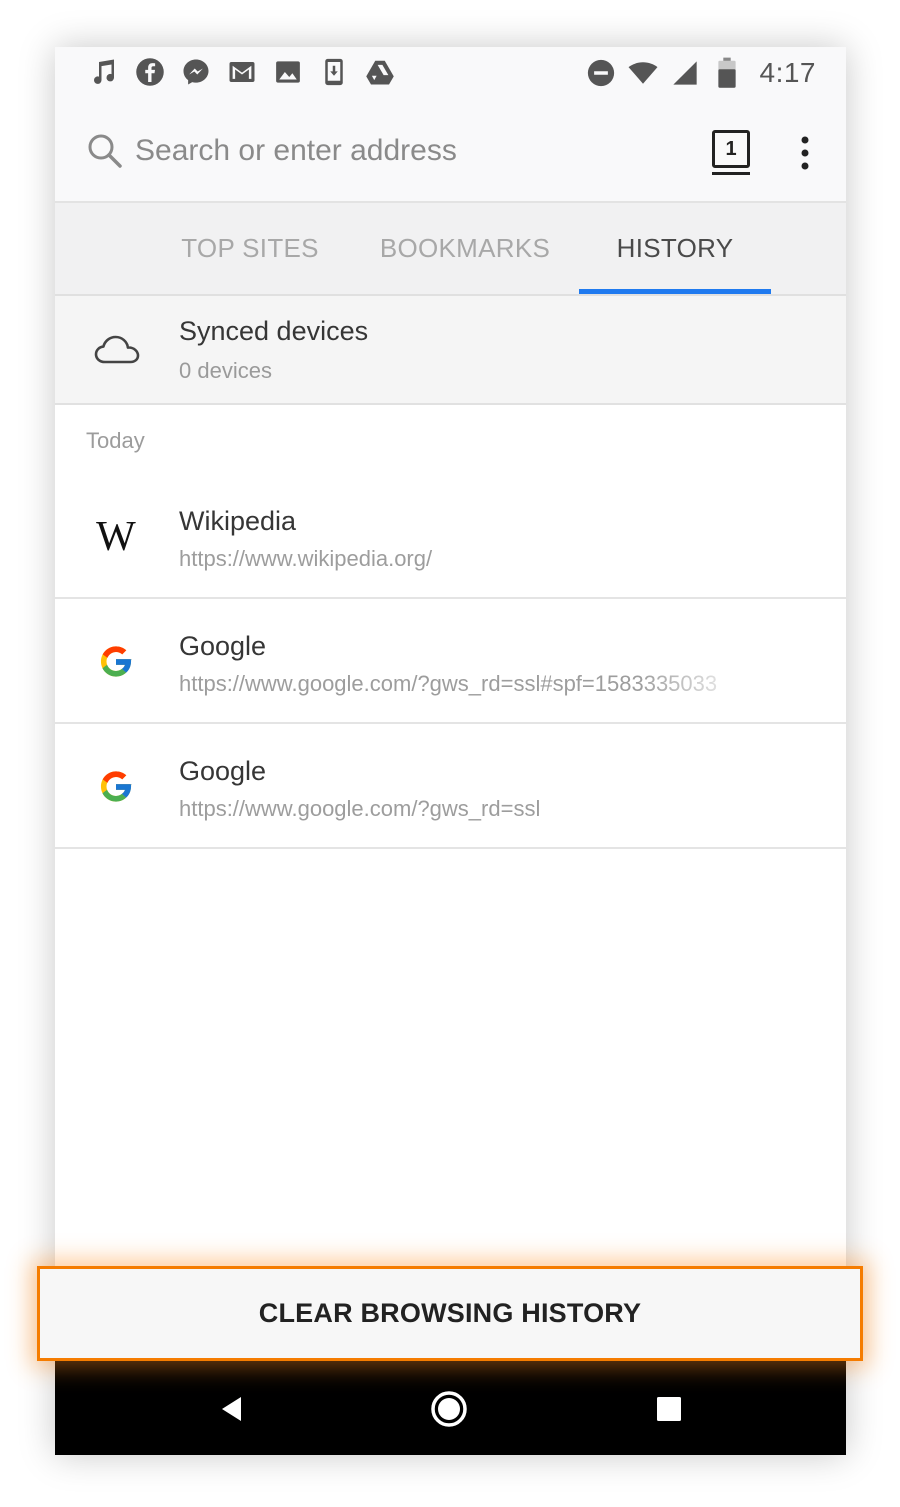 The height and width of the screenshot is (1507, 900). Describe the element at coordinates (117, 350) in the screenshot. I see `cloud-icon` at that location.